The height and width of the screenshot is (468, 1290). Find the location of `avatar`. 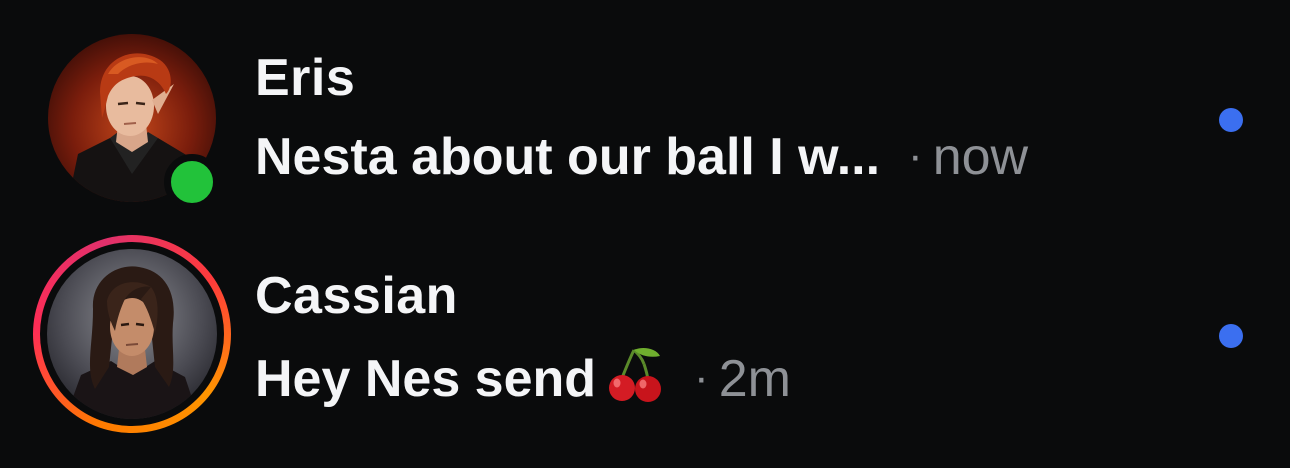

avatar is located at coordinates (132, 334).